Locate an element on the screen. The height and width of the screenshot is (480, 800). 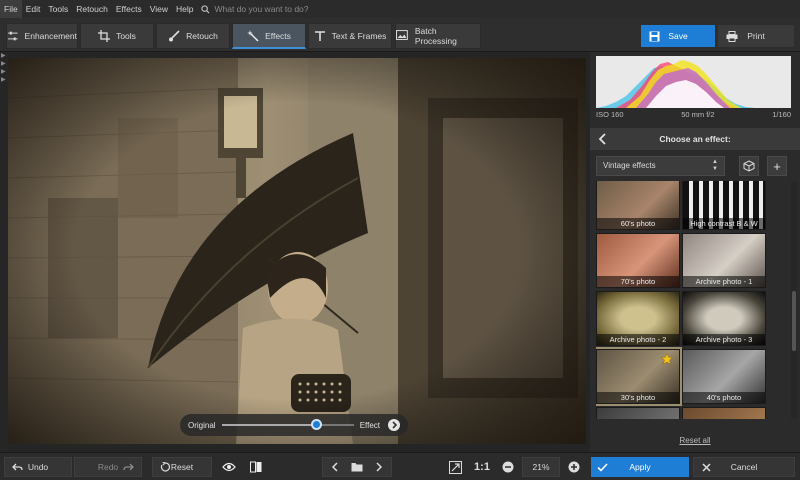
back-arrow-icon is located at coordinates (603, 140).